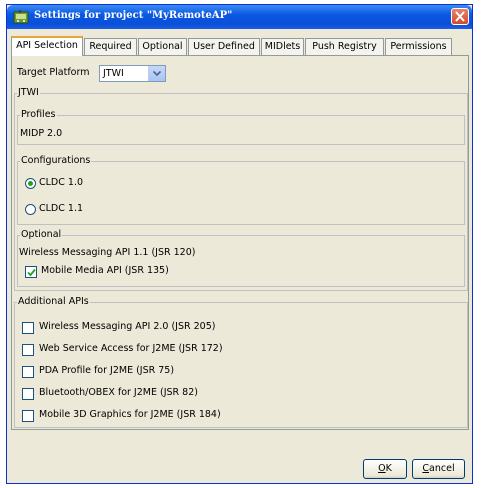  I want to click on tab-optional: Optional, so click(162, 46).